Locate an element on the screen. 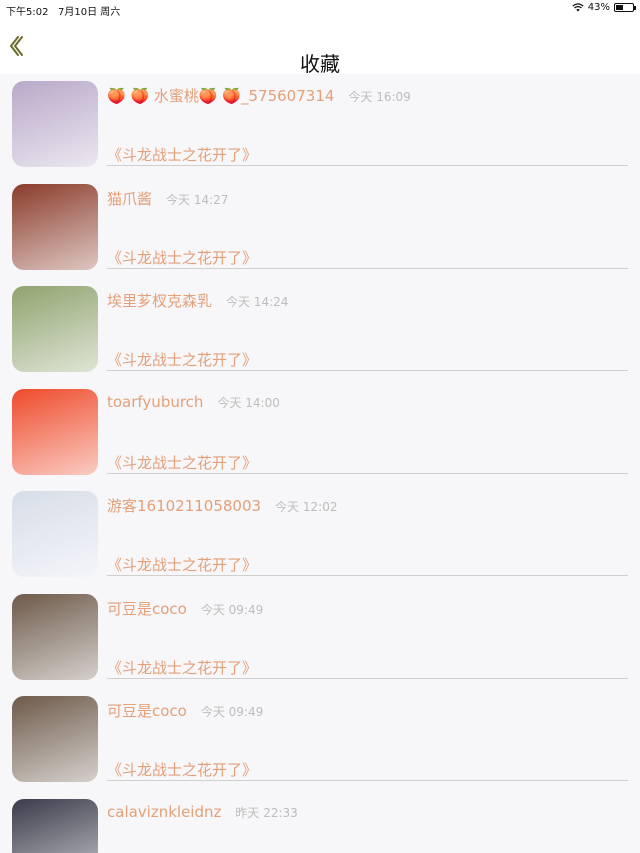  timestamp: 昨天 22:33 is located at coordinates (266, 812).